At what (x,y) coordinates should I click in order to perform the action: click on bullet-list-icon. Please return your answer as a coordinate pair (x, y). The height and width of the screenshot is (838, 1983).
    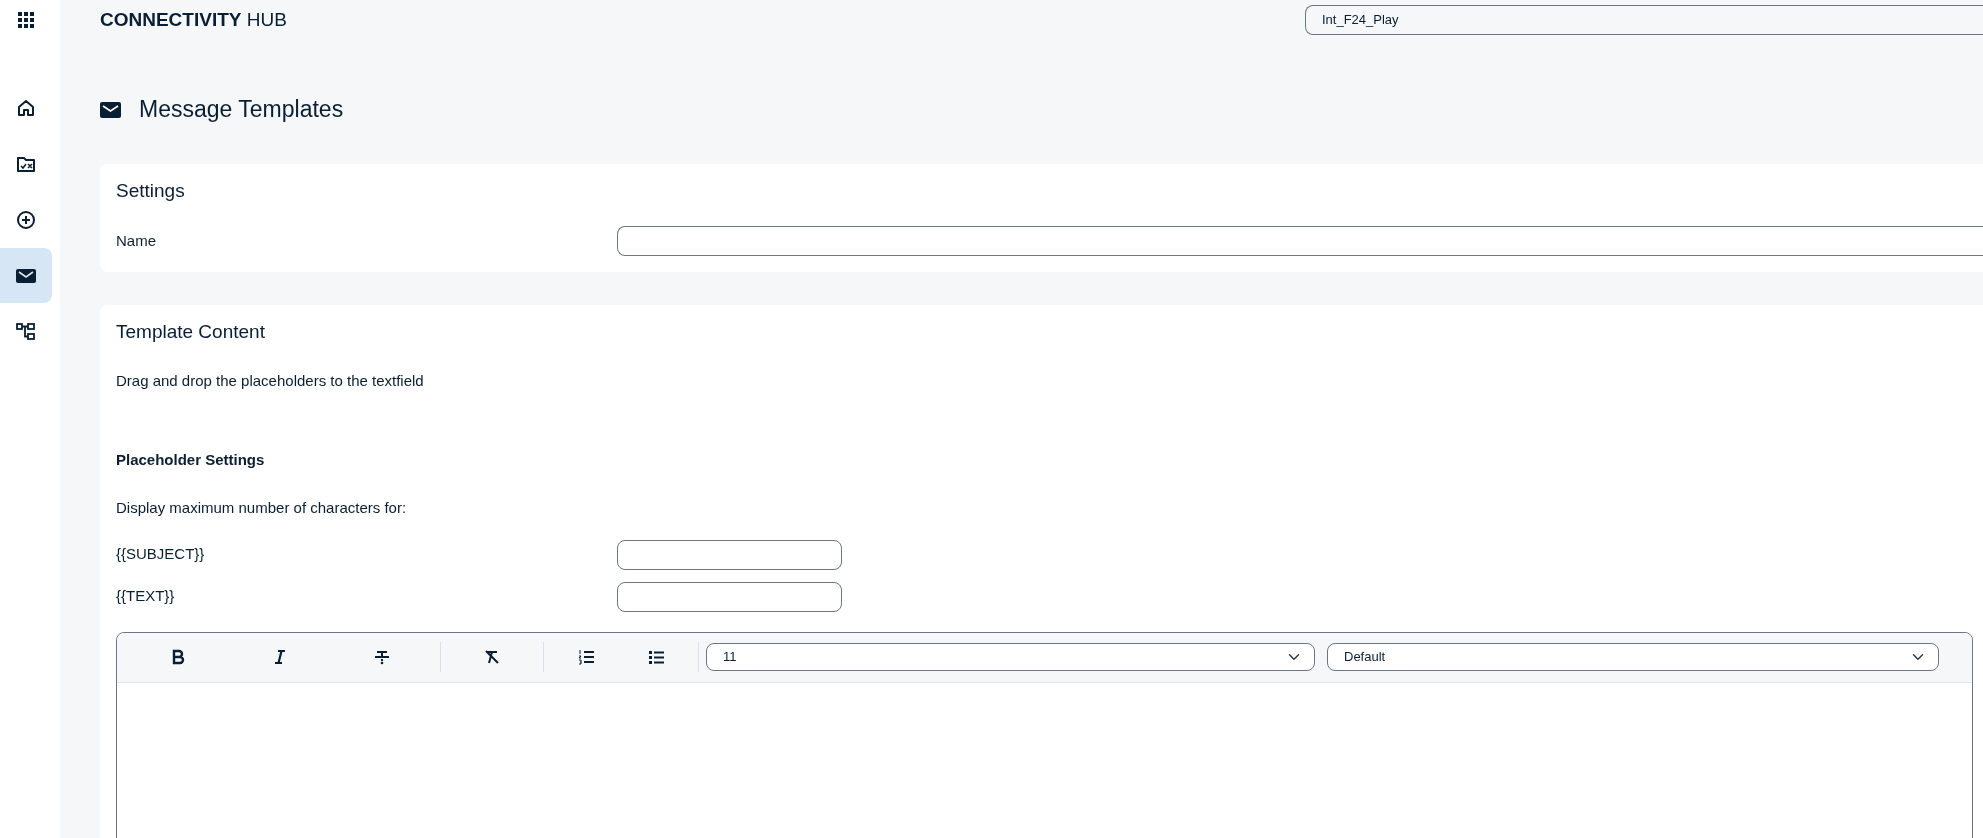
    Looking at the image, I should click on (656, 657).